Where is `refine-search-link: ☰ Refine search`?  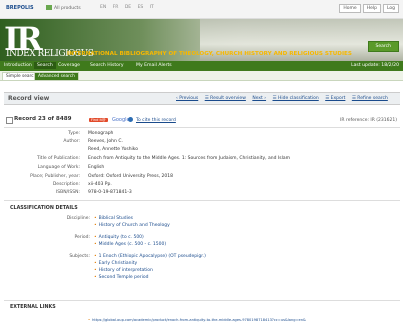
refine-search-link: ☰ Refine search is located at coordinates (370, 98).